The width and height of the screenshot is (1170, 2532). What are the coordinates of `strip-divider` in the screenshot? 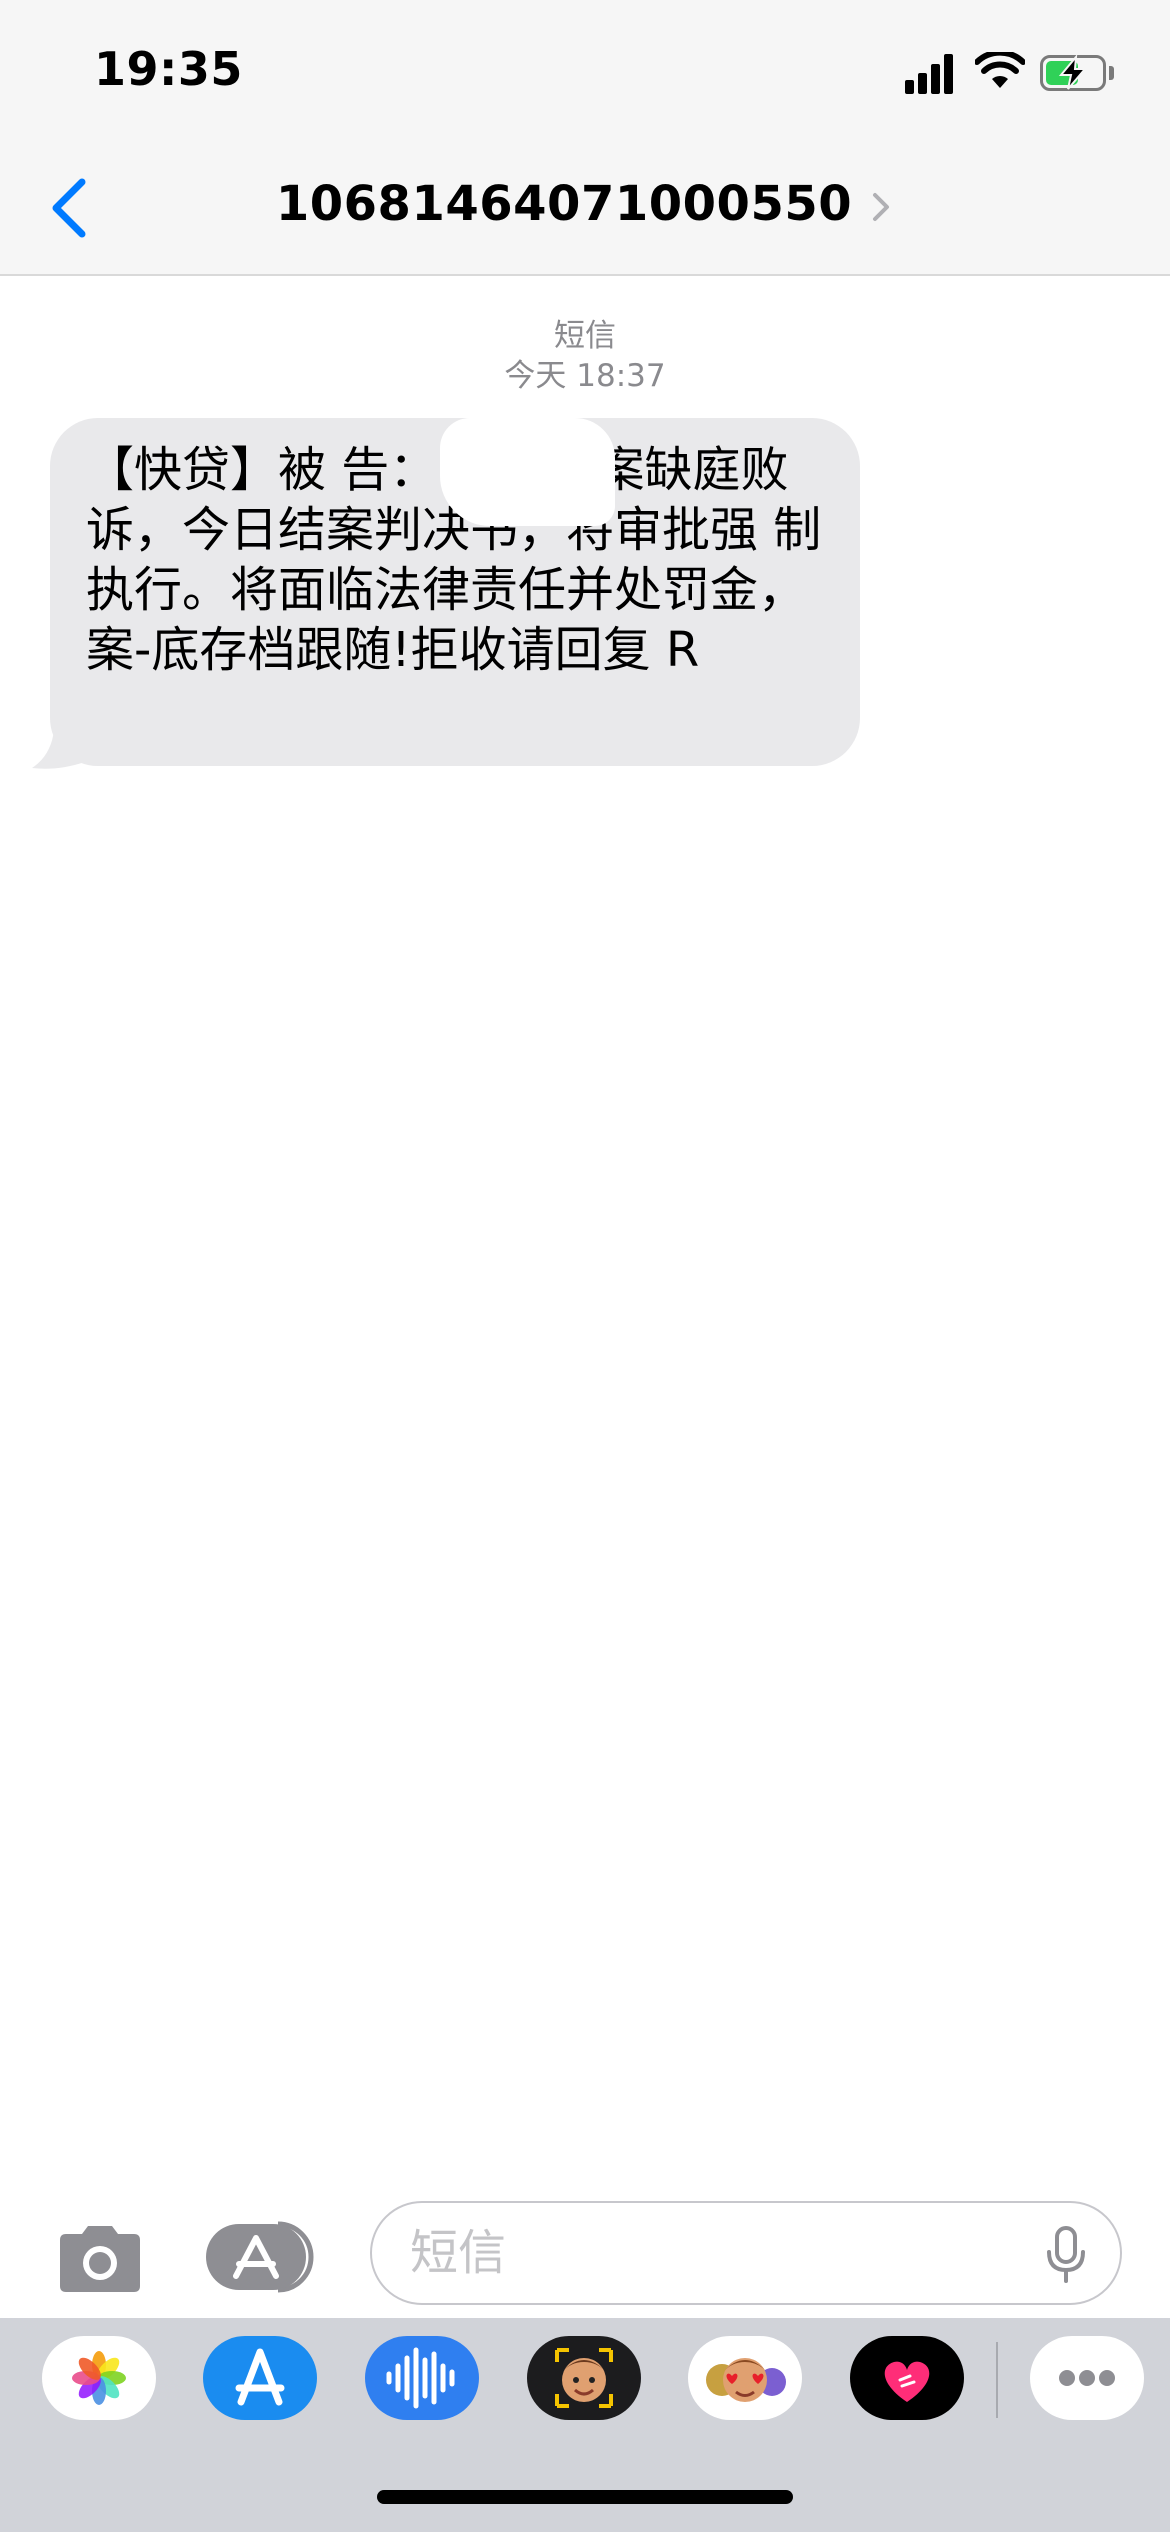 It's located at (997, 2380).